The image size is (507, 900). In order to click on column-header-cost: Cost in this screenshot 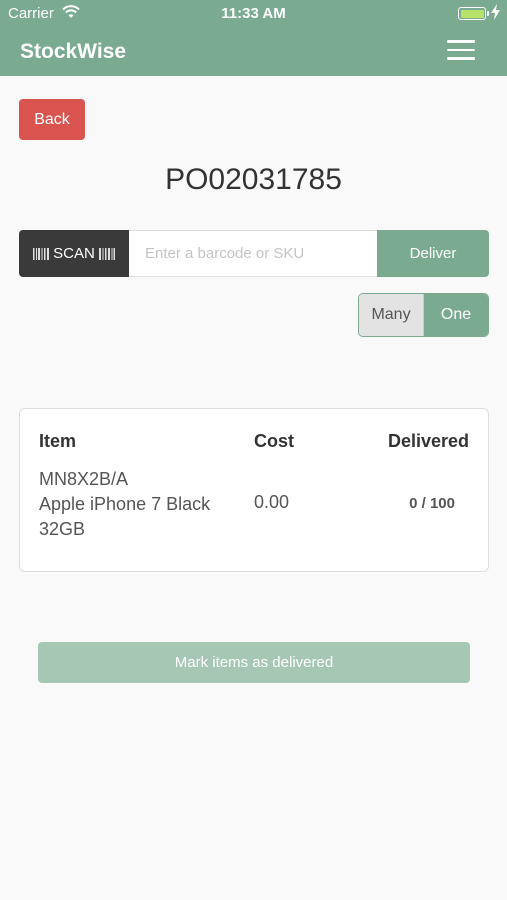, I will do `click(274, 441)`.